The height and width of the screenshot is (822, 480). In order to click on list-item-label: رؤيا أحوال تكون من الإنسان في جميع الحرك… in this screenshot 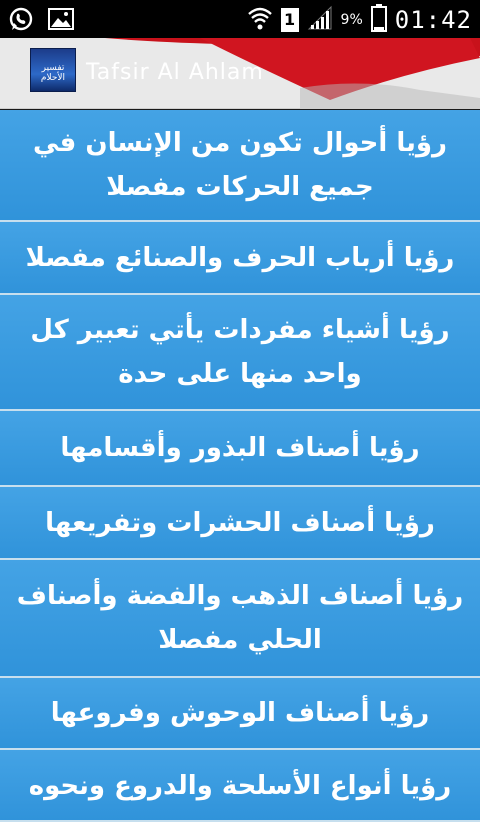, I will do `click(240, 165)`.